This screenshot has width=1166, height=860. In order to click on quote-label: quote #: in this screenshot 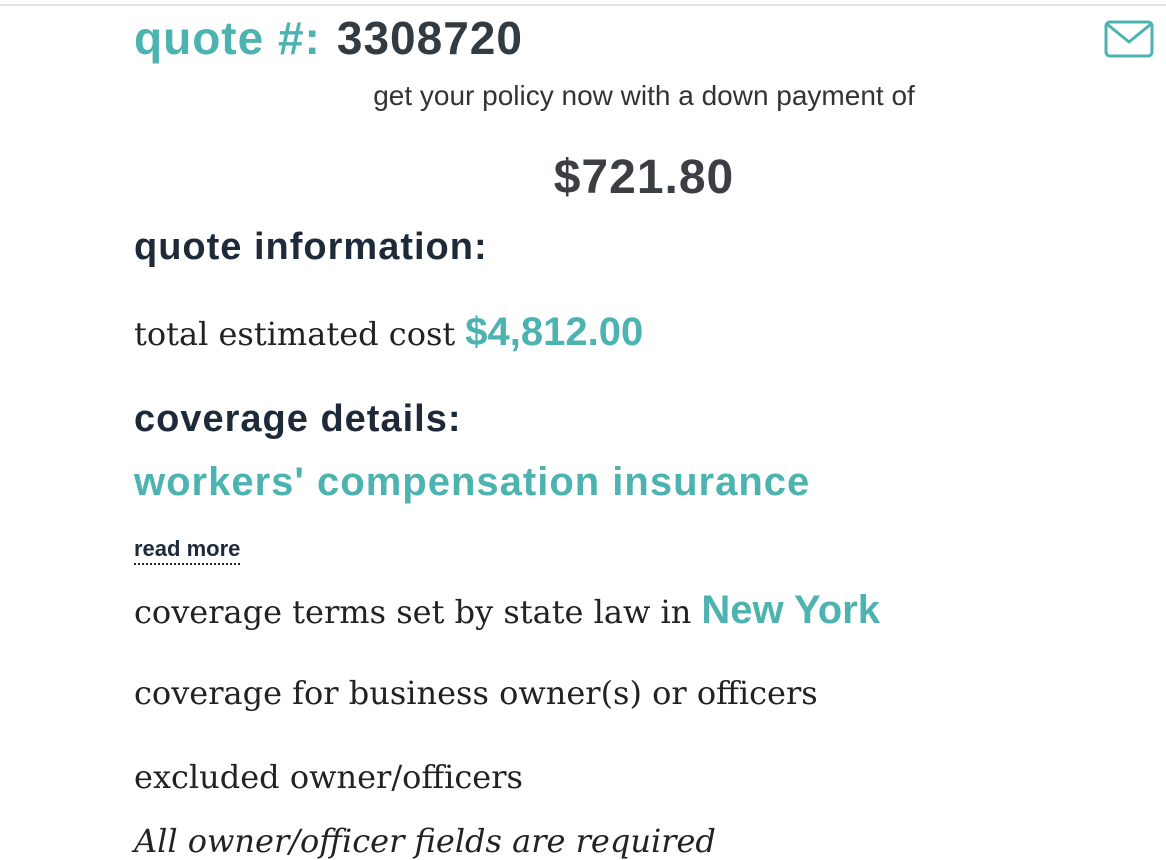, I will do `click(227, 38)`.